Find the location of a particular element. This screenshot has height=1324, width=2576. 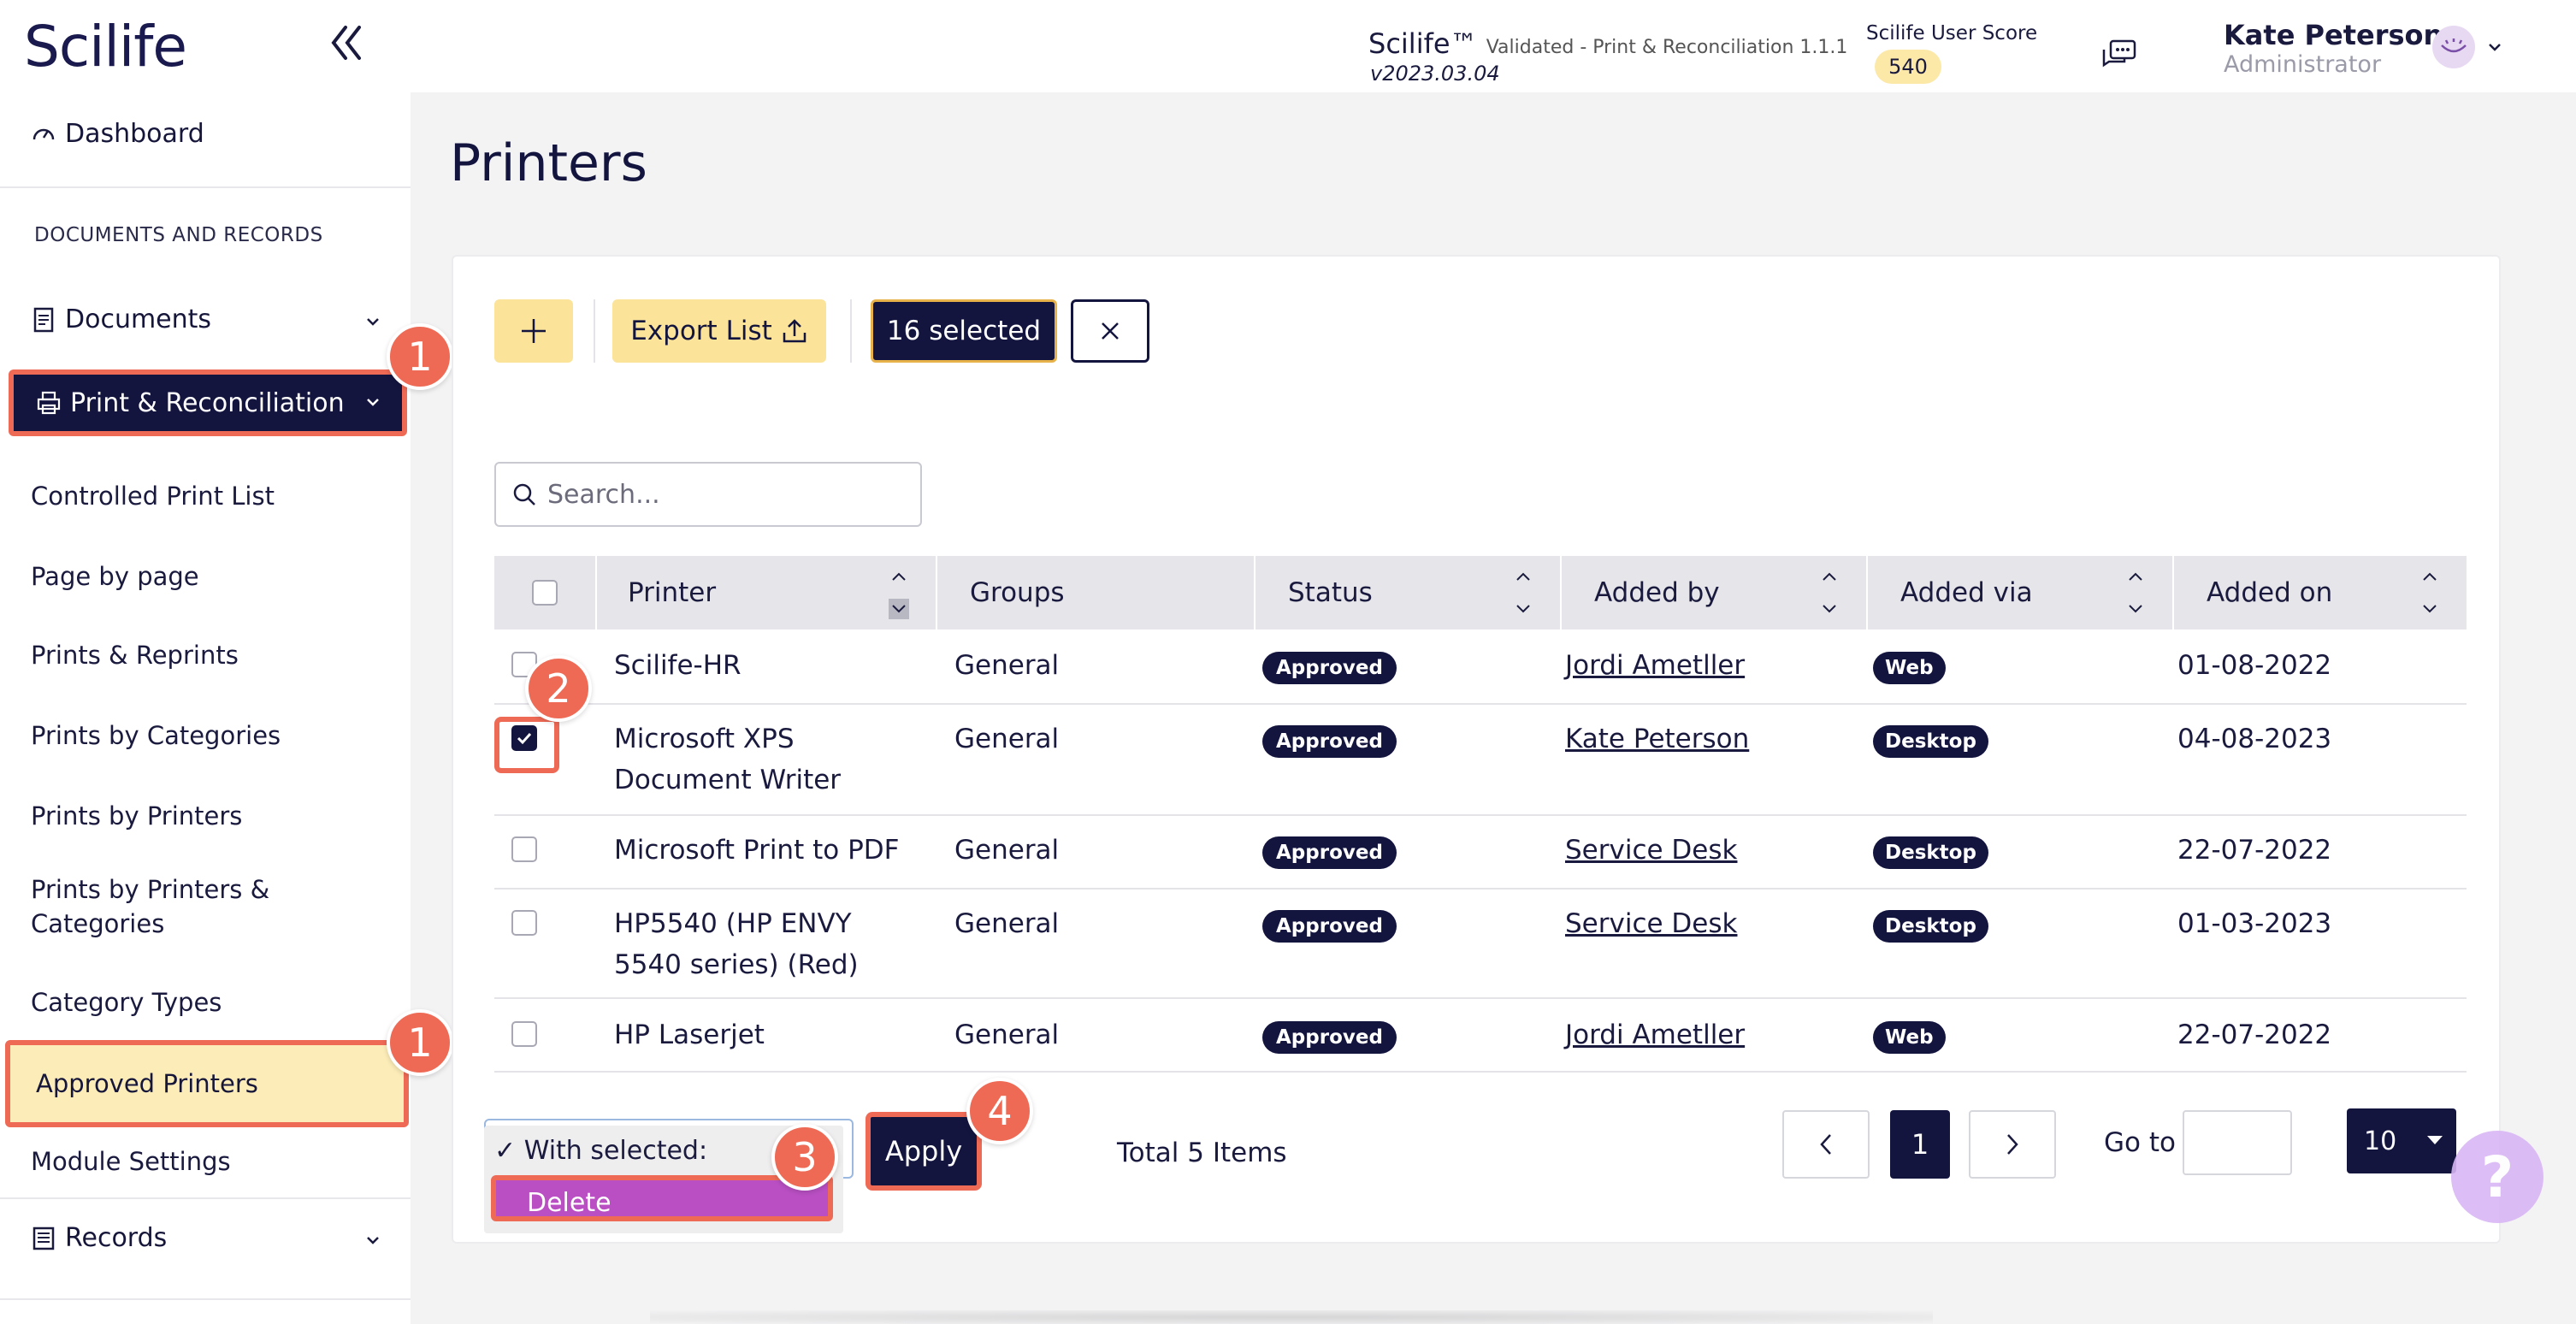

caret-down-icon is located at coordinates (2435, 1140).